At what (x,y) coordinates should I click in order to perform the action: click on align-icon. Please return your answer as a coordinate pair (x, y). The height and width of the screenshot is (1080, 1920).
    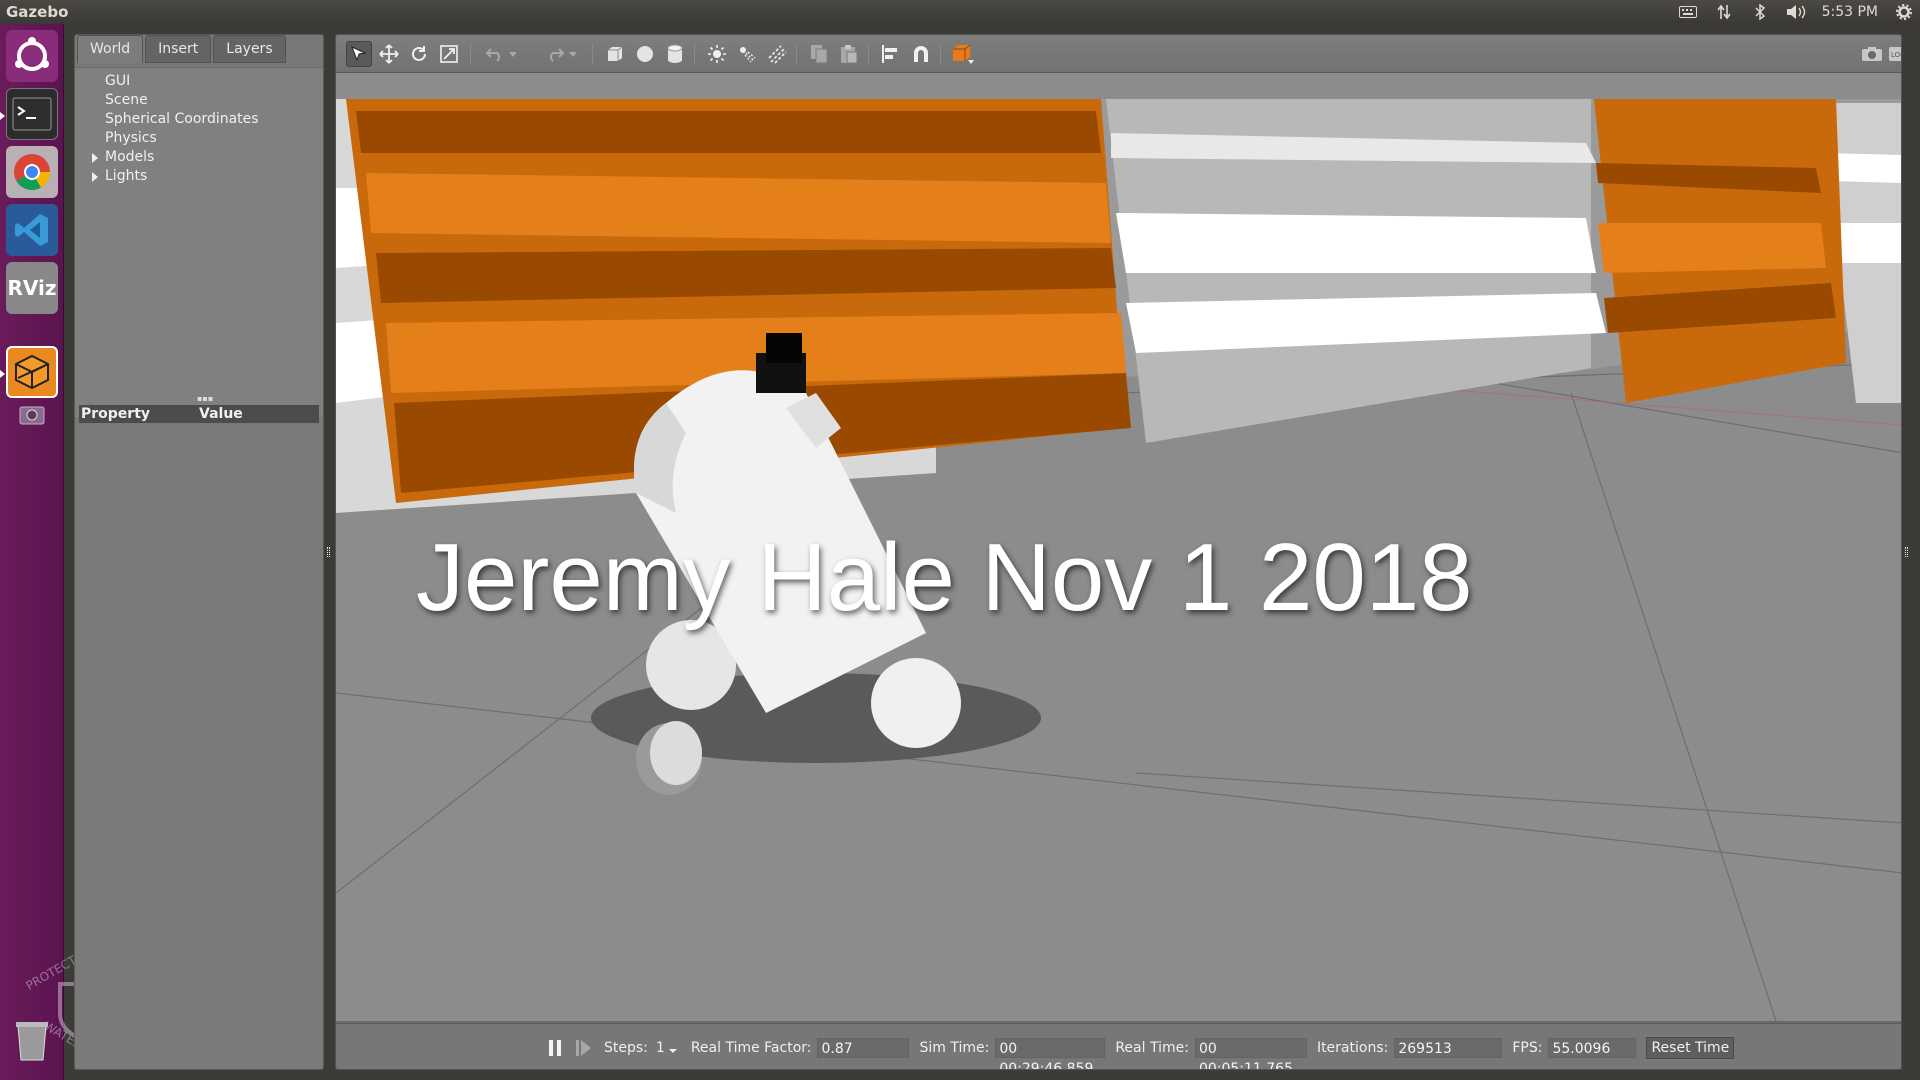
    Looking at the image, I should click on (891, 54).